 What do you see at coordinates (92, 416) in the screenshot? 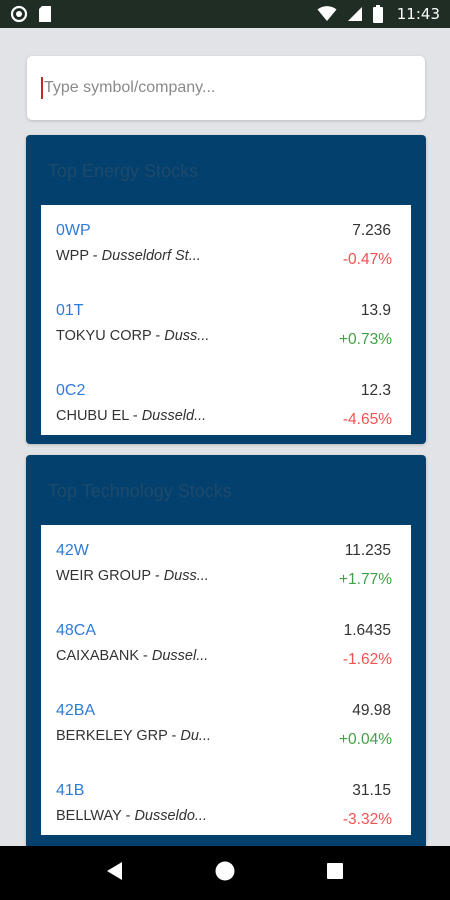
I see `company-name: CHUBU EL` at bounding box center [92, 416].